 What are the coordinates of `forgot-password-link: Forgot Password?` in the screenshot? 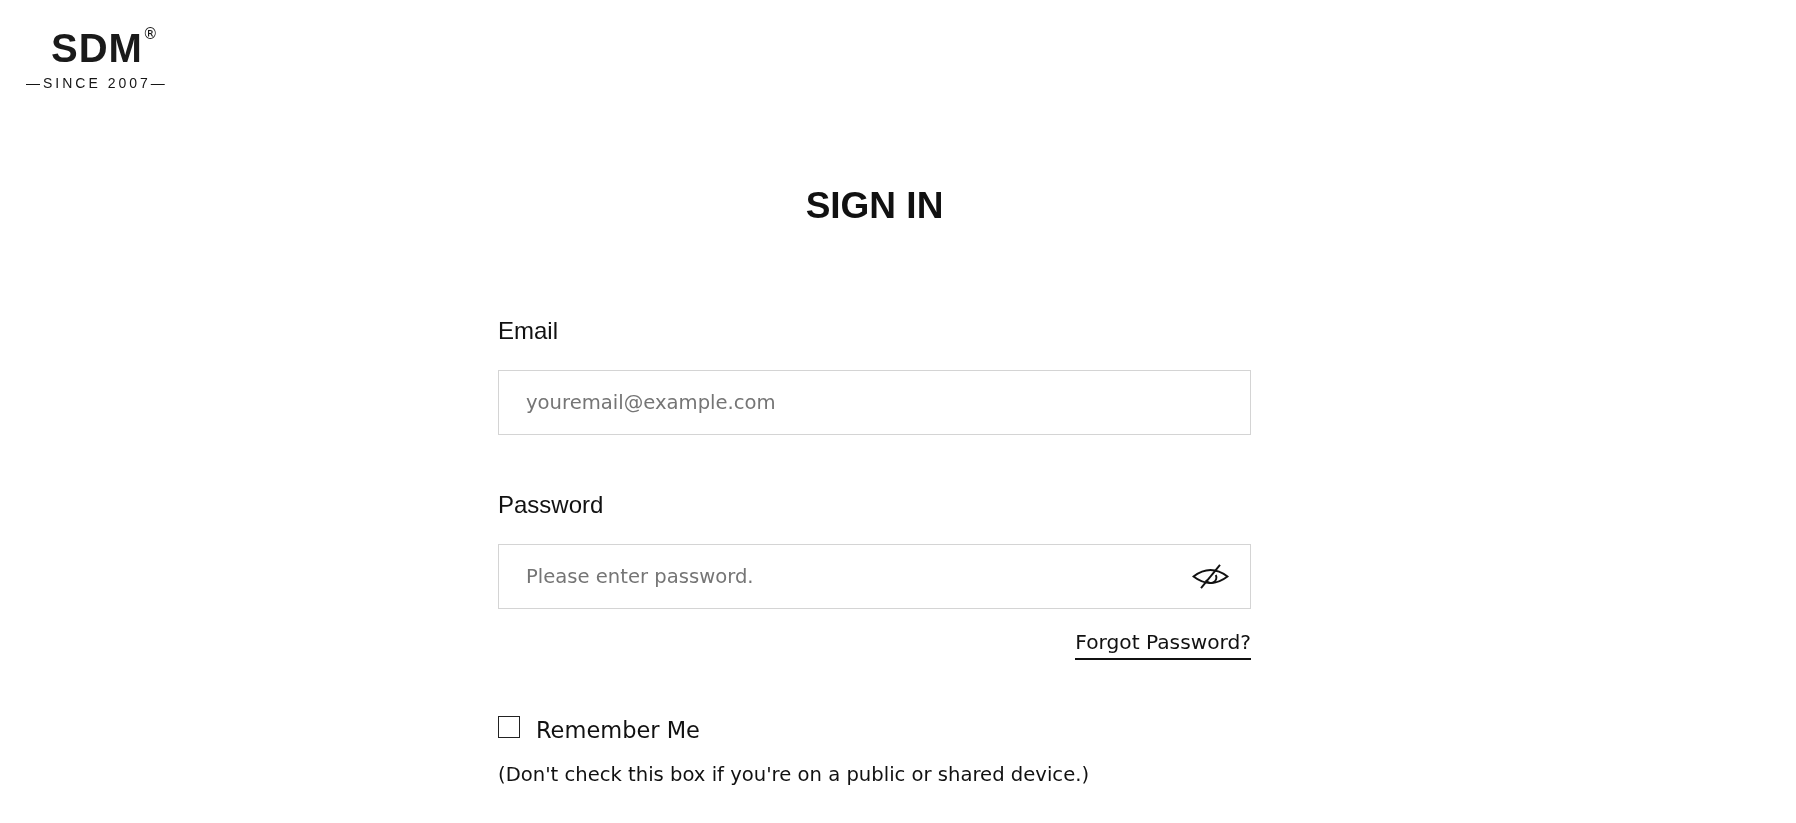 It's located at (1163, 645).